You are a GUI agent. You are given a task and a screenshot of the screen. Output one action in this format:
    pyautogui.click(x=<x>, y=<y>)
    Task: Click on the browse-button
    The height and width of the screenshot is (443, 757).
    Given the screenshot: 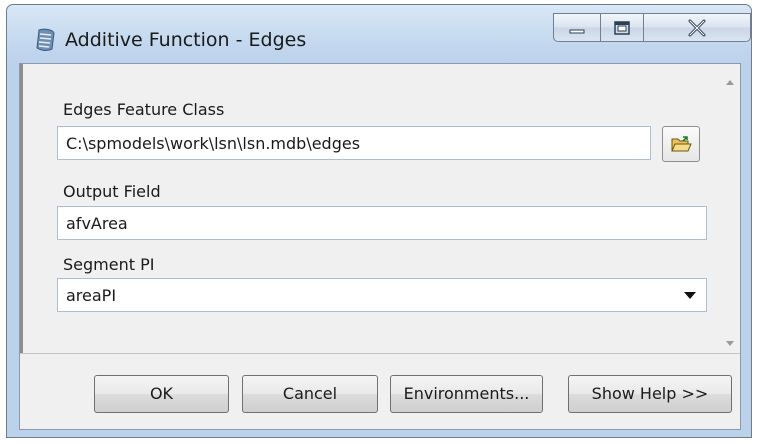 What is the action you would take?
    pyautogui.click(x=681, y=144)
    